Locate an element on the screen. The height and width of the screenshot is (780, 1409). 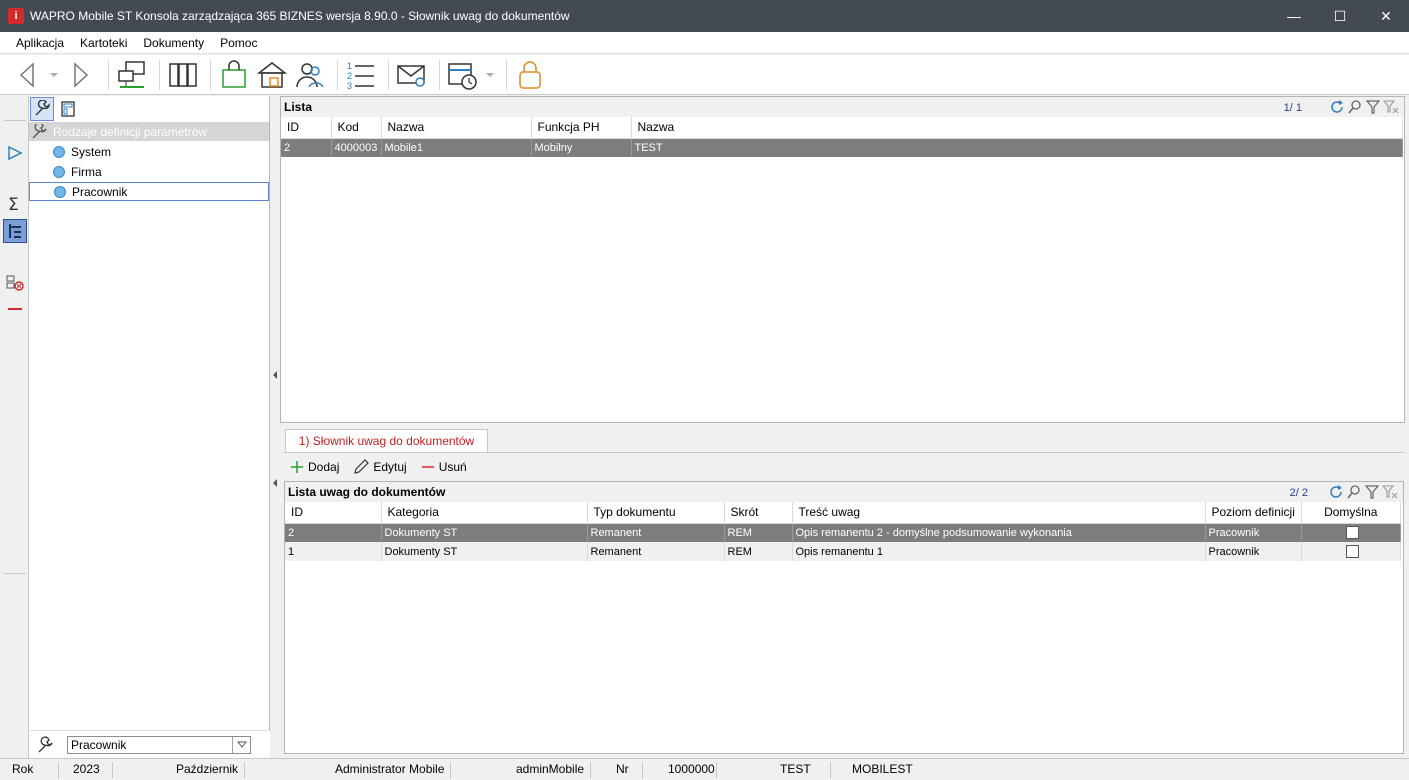
svg-text: 1 is located at coordinates (349, 66).